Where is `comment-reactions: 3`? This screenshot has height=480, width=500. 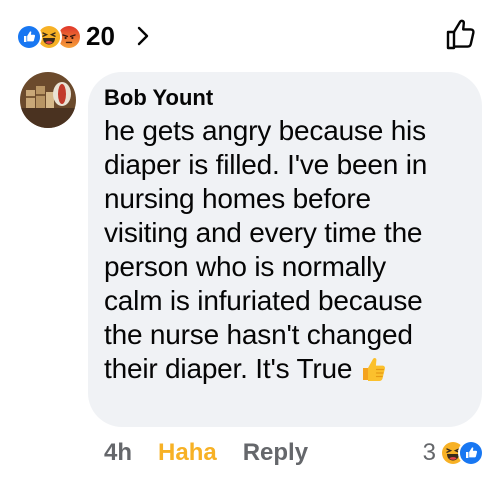
comment-reactions: 3 is located at coordinates (453, 453).